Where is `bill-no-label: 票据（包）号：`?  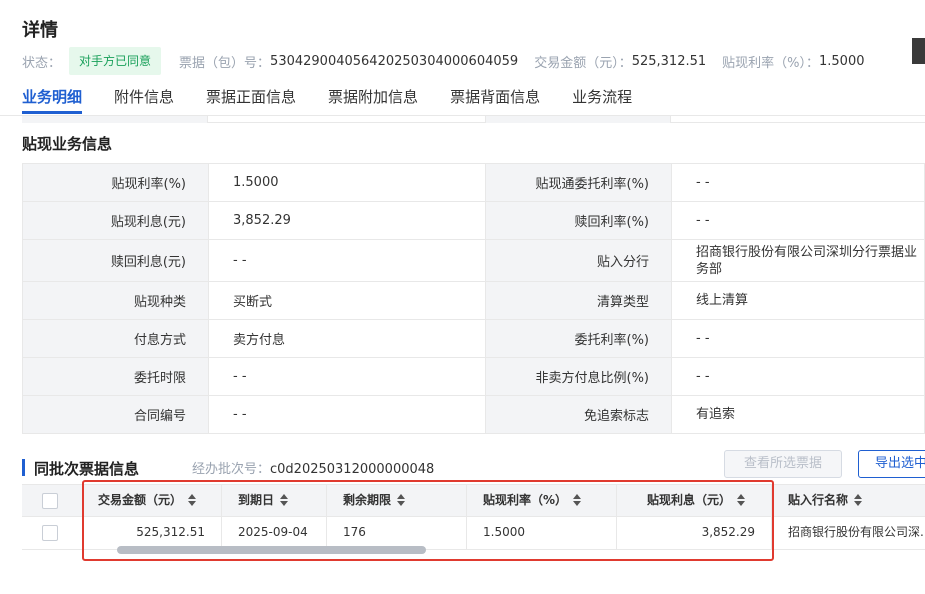
bill-no-label: 票据（包）号： is located at coordinates (225, 63).